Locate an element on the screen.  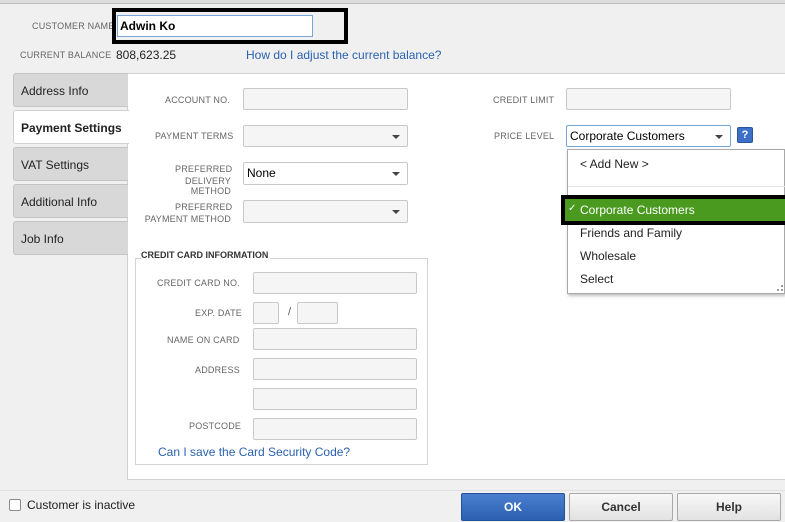
account-no-input is located at coordinates (325, 99).